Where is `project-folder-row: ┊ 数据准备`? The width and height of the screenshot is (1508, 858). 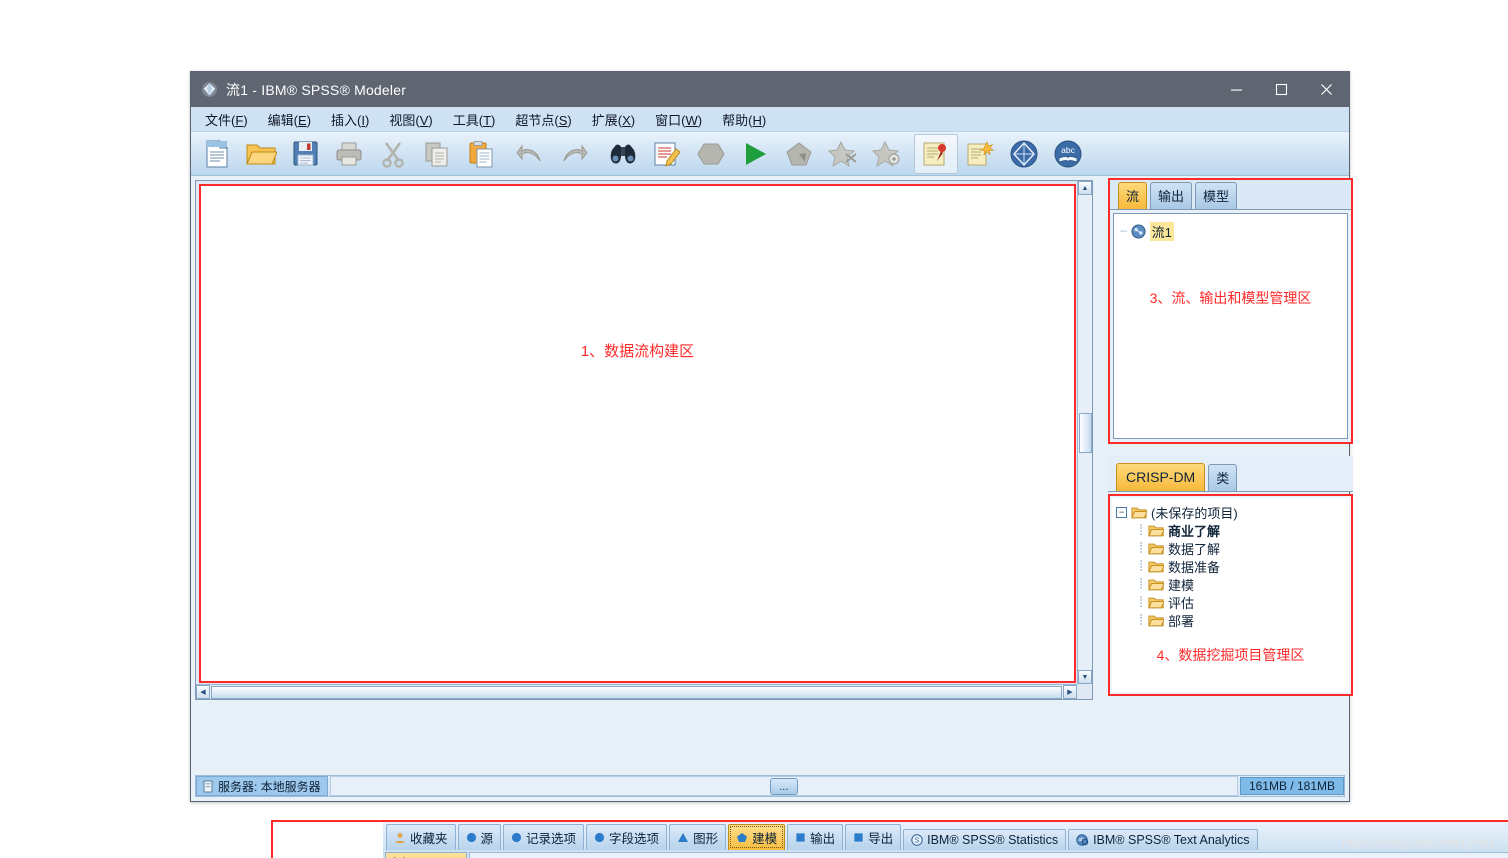
project-folder-row: ┊ 数据准备 is located at coordinates (1230, 566).